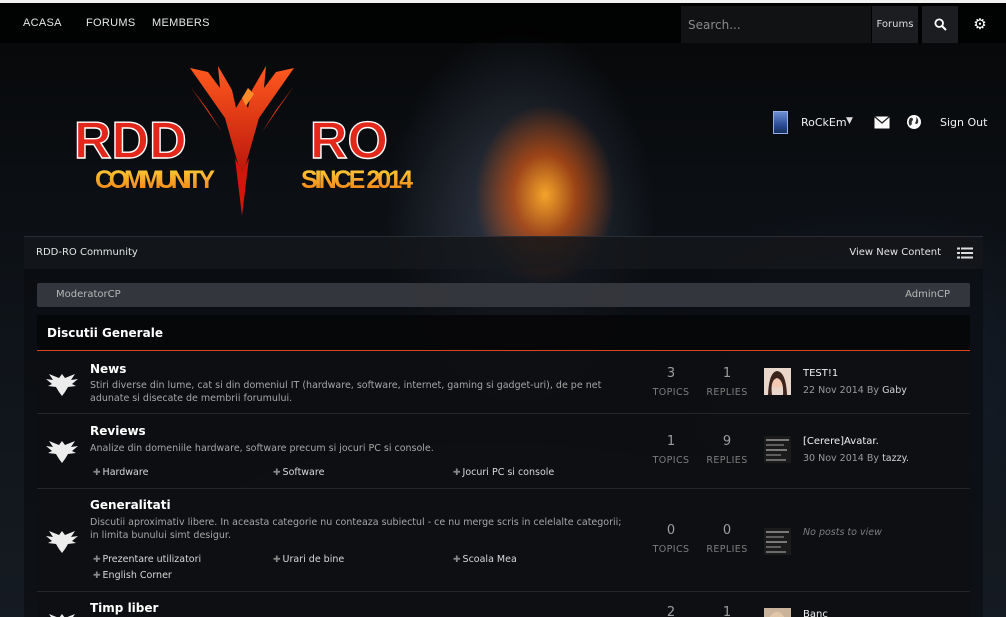 The image size is (1006, 617). Describe the element at coordinates (842, 532) in the screenshot. I see `no-posts-text: No posts to view` at that location.